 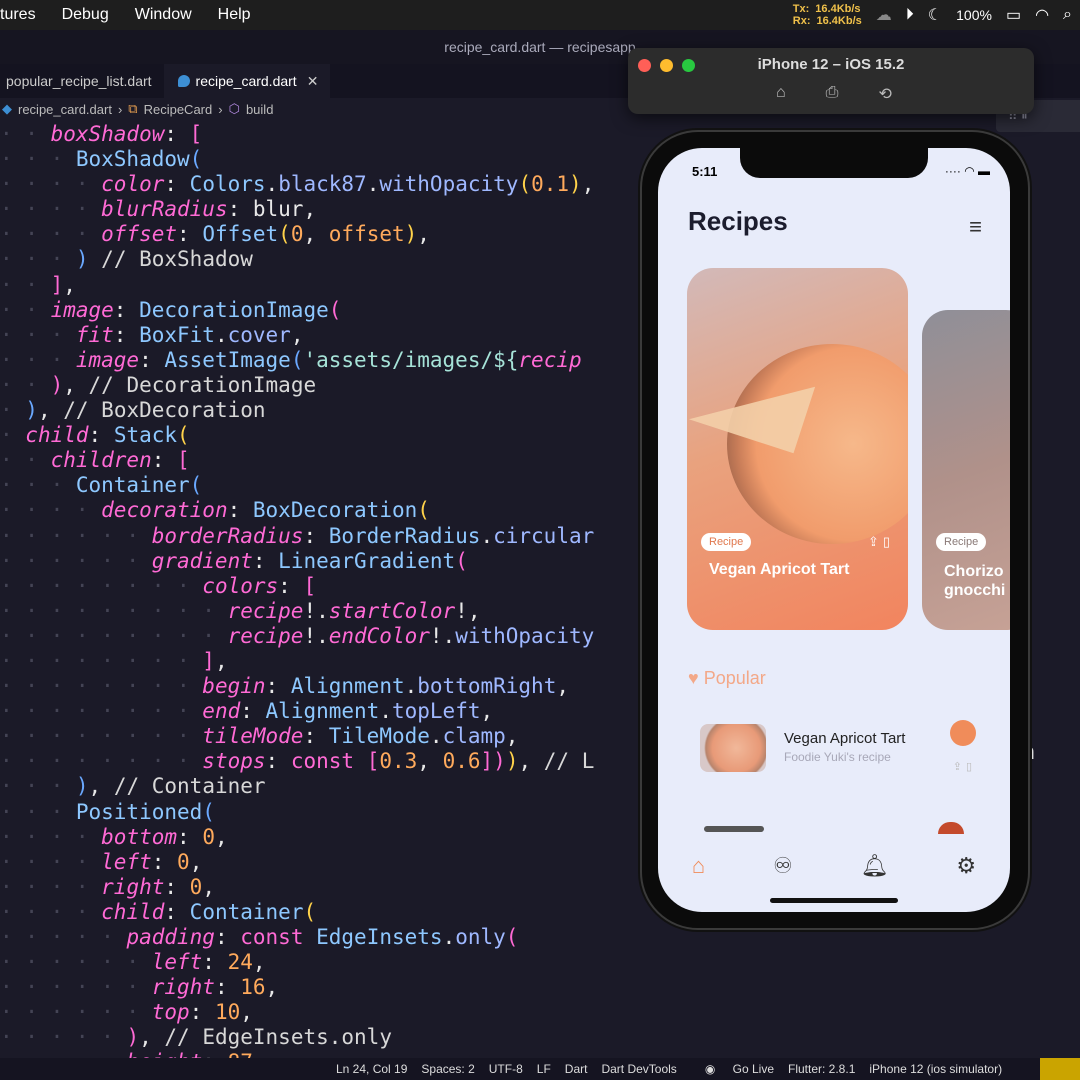 What do you see at coordinates (783, 866) in the screenshot?
I see `glasses-icon: ♾` at bounding box center [783, 866].